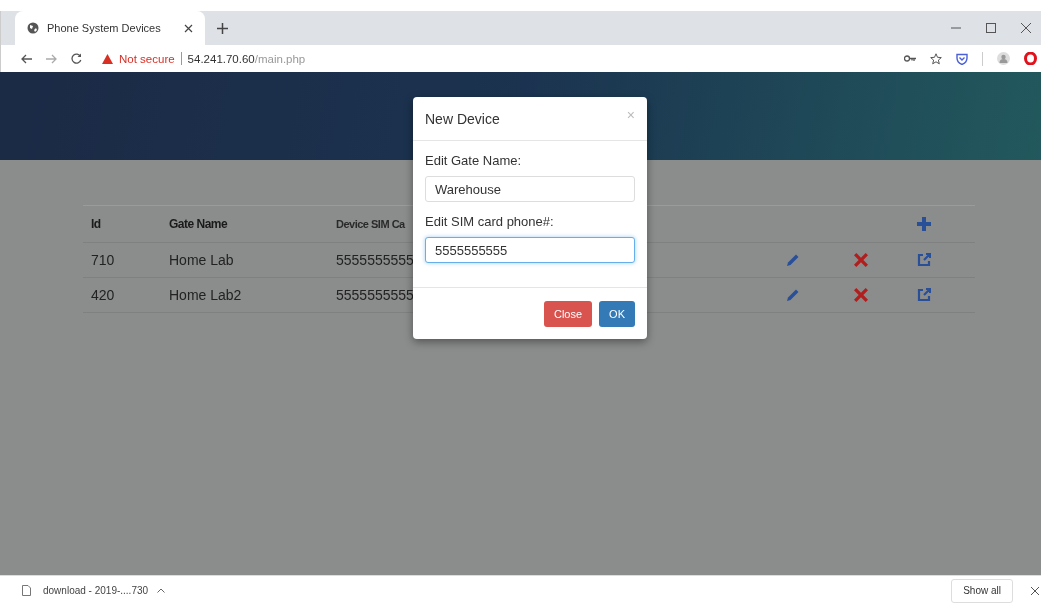  I want to click on ok-button: OK, so click(617, 313).